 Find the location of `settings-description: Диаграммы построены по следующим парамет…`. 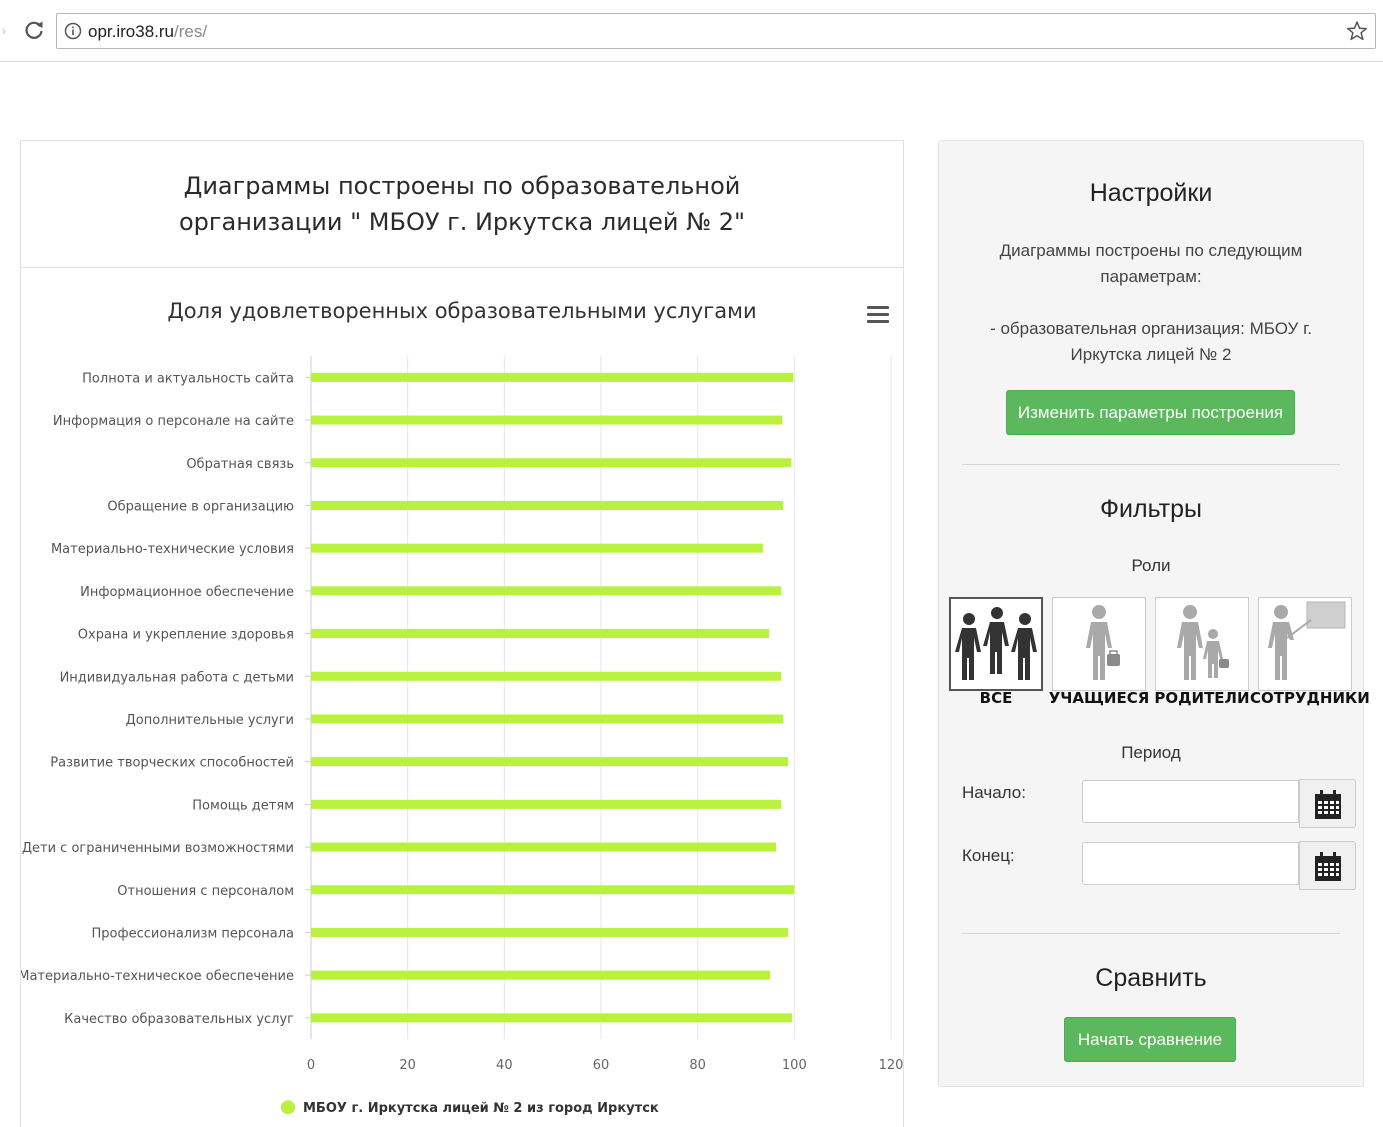

settings-description: Диаграммы построены по следующим парамет… is located at coordinates (1151, 263).